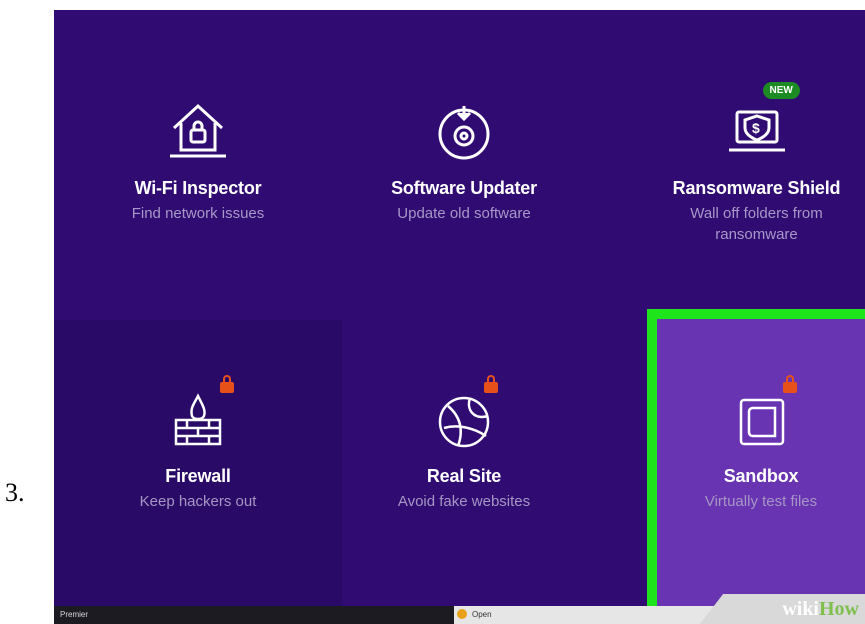 Image resolution: width=865 pixels, height=624 pixels. Describe the element at coordinates (464, 213) in the screenshot. I see `tile-desc: Update old software` at that location.